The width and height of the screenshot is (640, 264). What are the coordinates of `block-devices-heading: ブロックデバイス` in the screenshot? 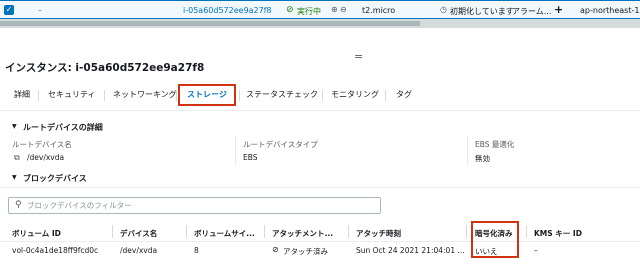 It's located at (55, 178).